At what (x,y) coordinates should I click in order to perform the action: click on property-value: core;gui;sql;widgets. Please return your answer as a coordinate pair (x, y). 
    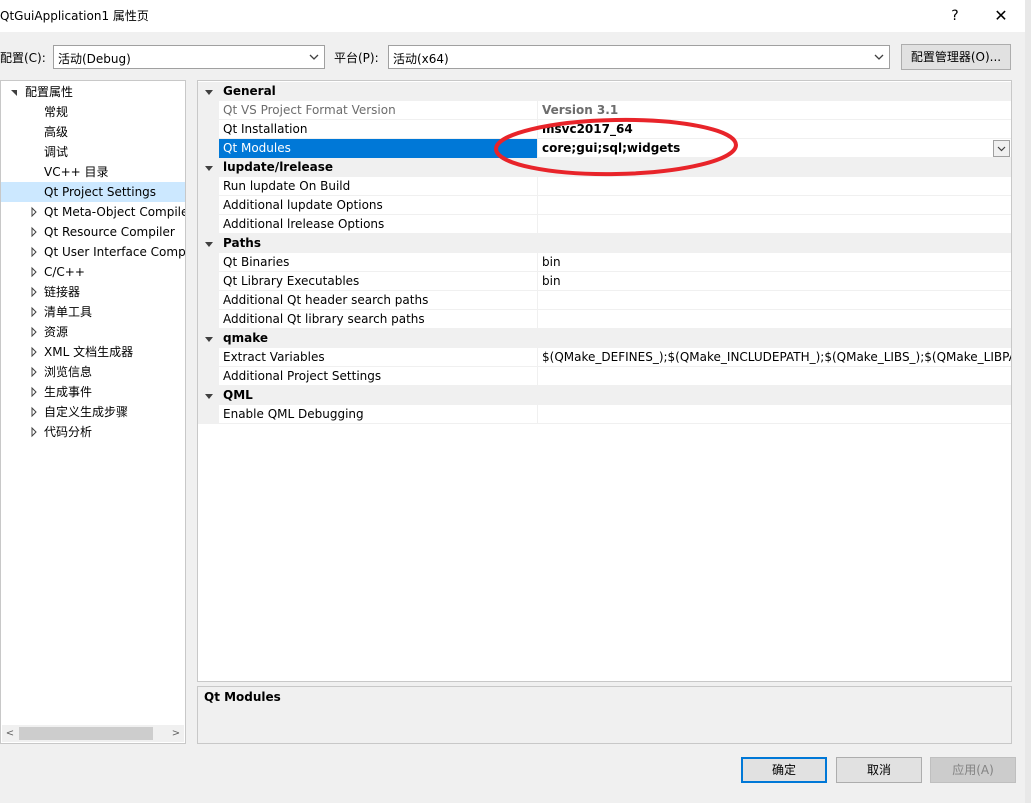
    Looking at the image, I should click on (774, 148).